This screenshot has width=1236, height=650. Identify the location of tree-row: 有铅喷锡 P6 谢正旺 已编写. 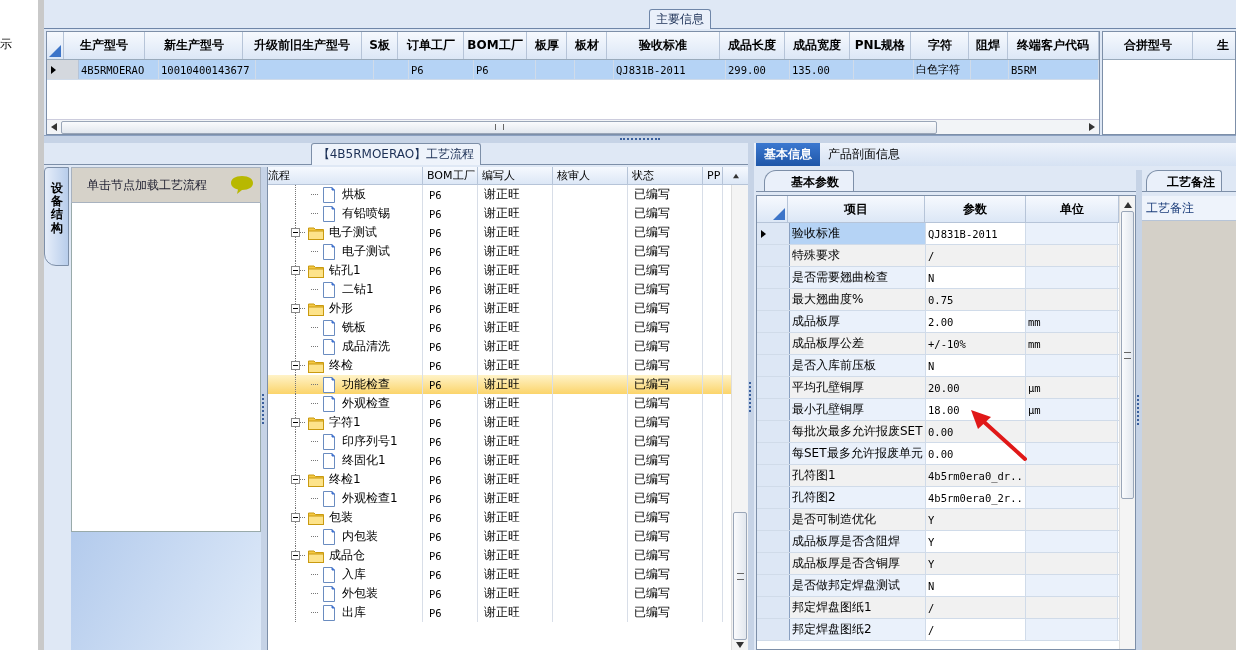
(499, 213).